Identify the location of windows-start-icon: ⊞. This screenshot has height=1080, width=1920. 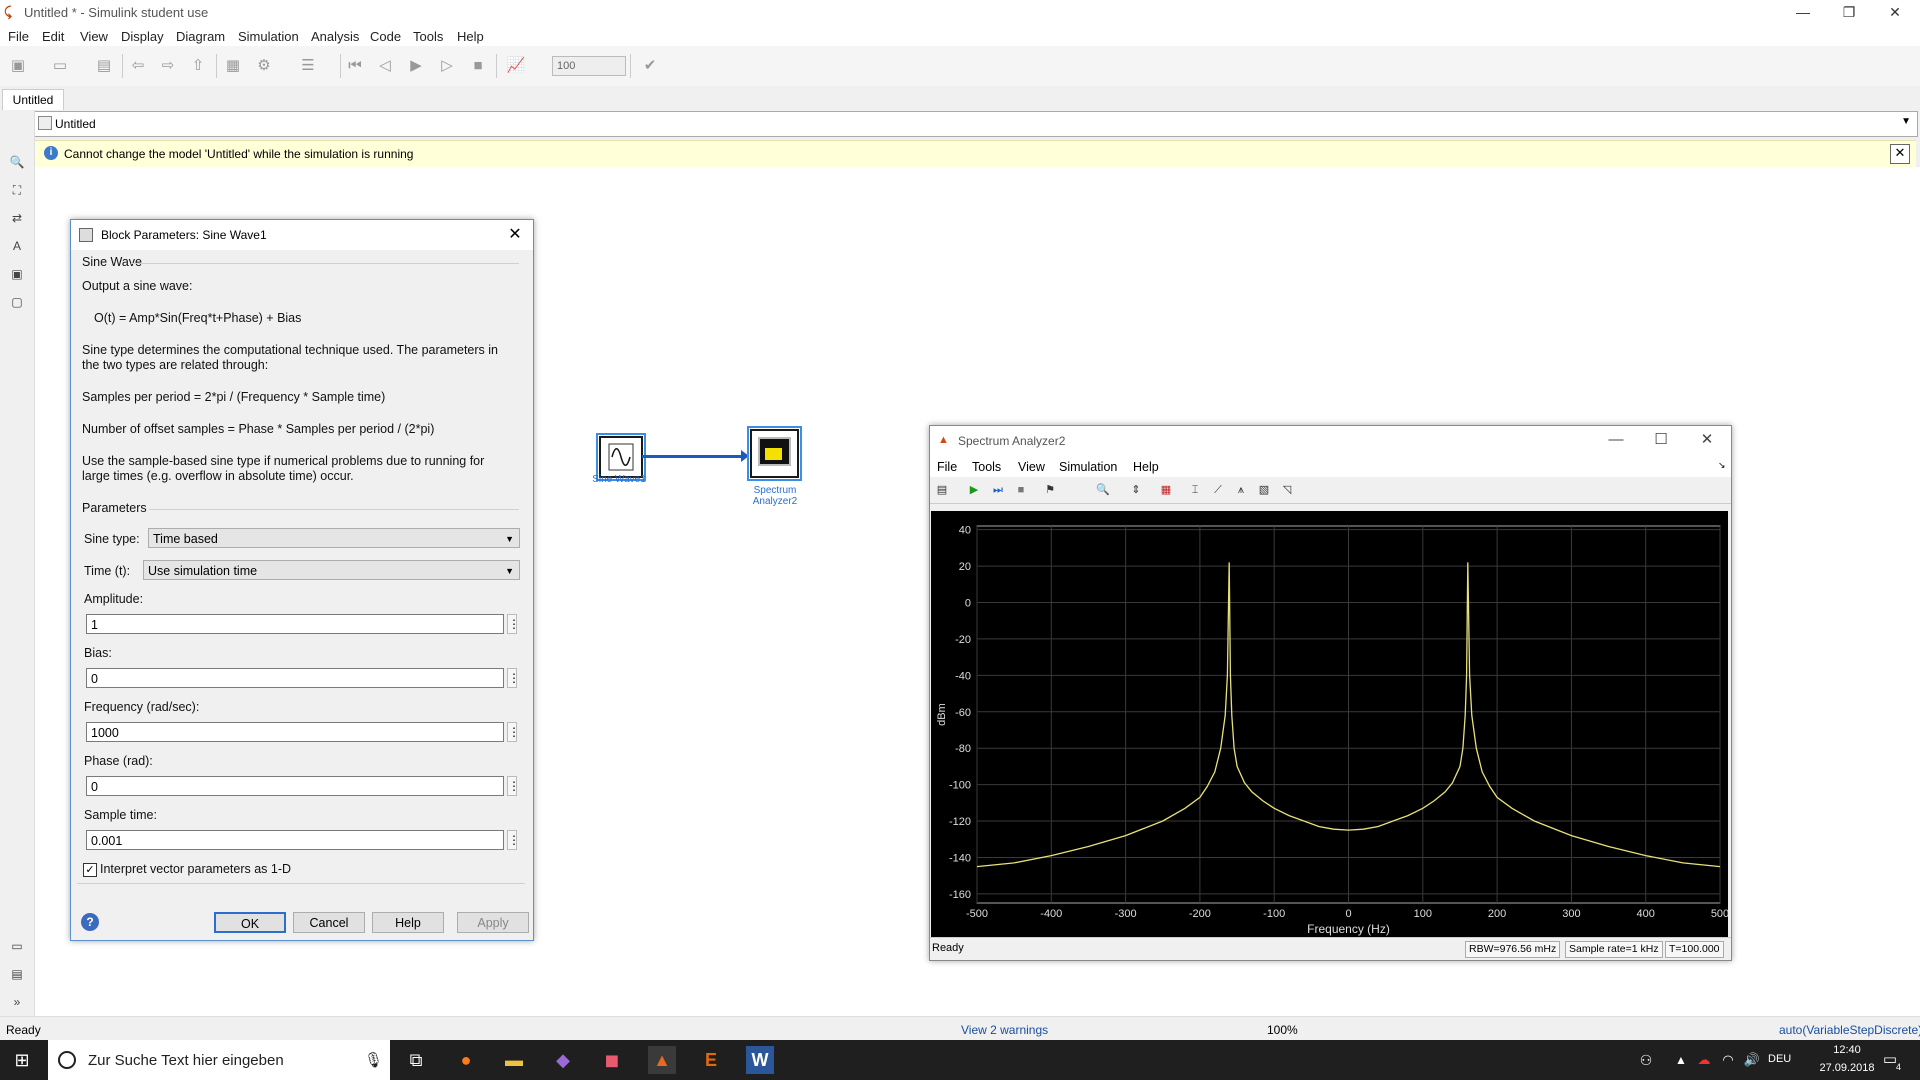
(22, 1060).